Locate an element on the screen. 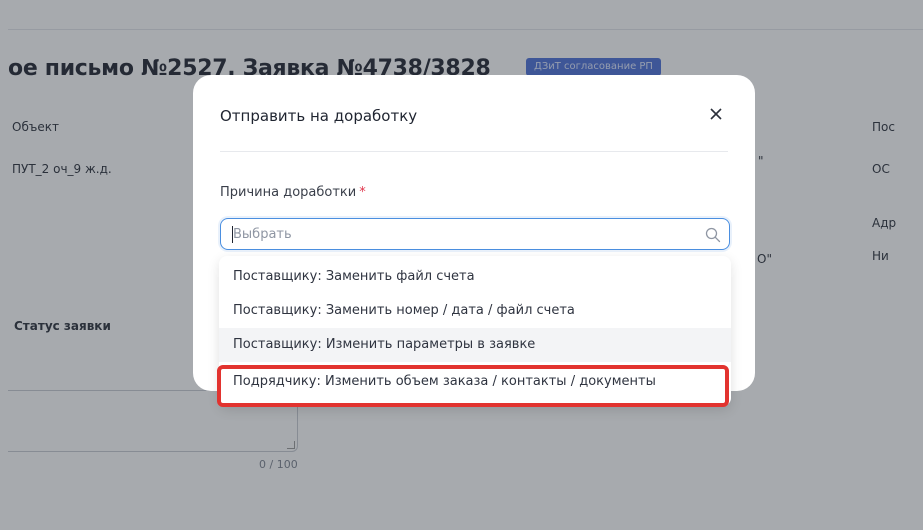 This screenshot has width=923, height=530. text-cursor is located at coordinates (232, 234).